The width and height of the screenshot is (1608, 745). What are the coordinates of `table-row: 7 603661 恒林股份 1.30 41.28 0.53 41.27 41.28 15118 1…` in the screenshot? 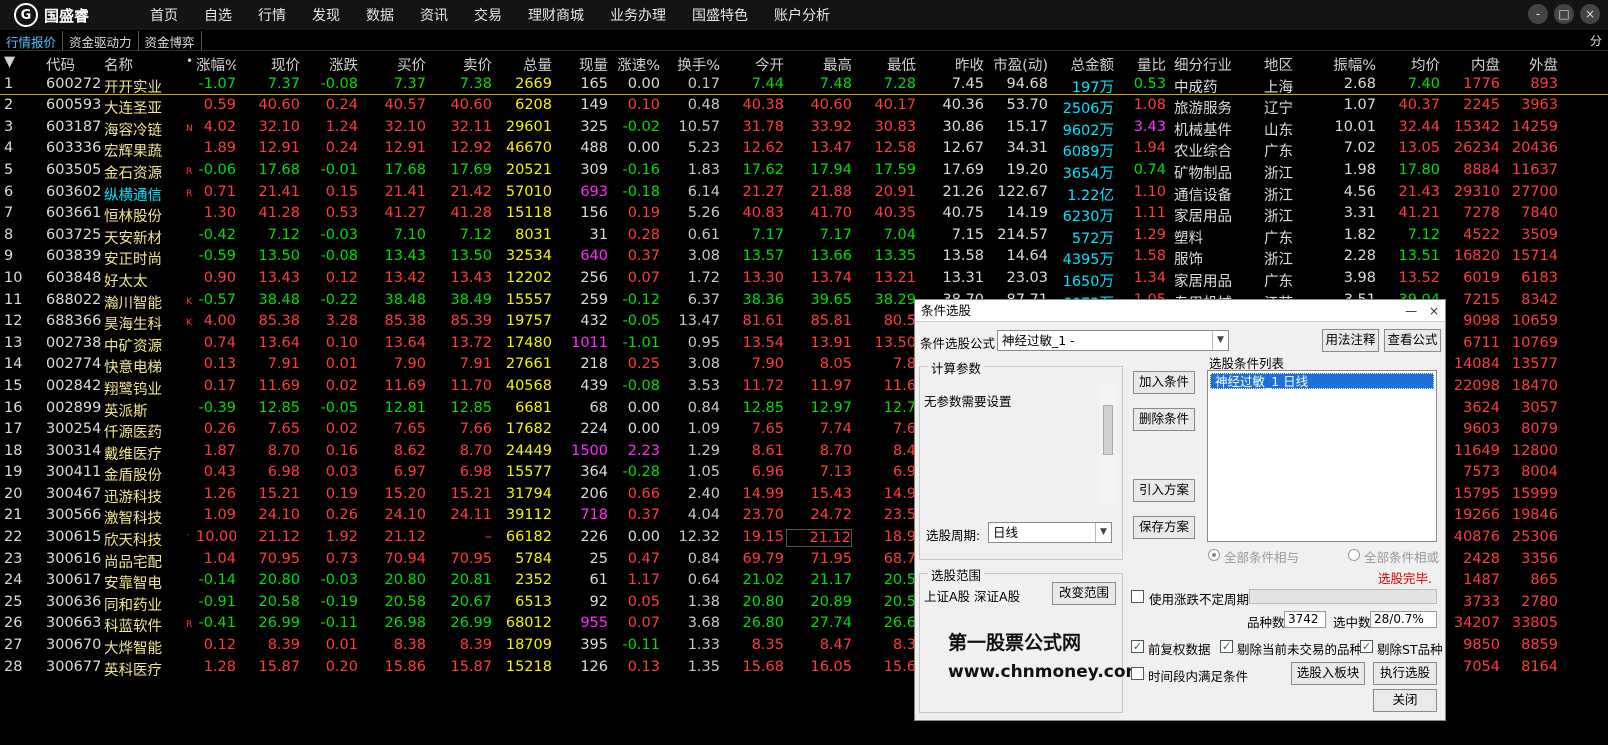 It's located at (804, 214).